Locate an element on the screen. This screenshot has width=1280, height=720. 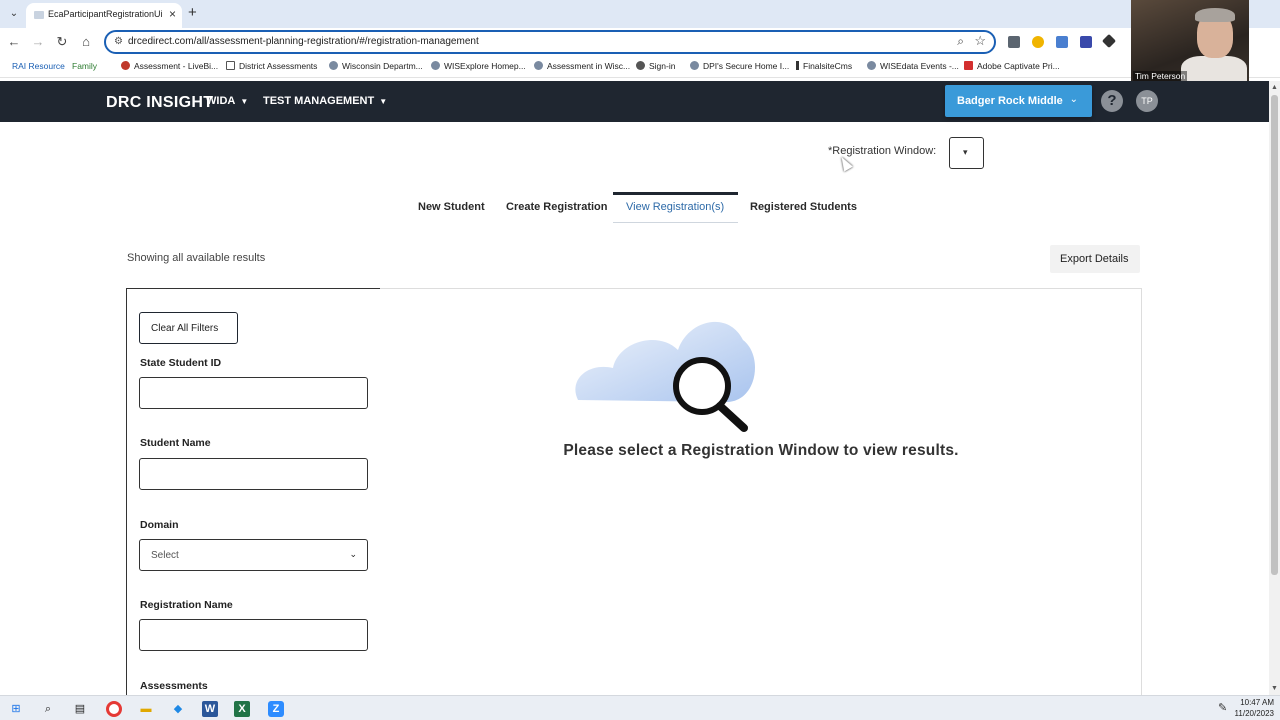
tab-new-student: New Student is located at coordinates (451, 207).